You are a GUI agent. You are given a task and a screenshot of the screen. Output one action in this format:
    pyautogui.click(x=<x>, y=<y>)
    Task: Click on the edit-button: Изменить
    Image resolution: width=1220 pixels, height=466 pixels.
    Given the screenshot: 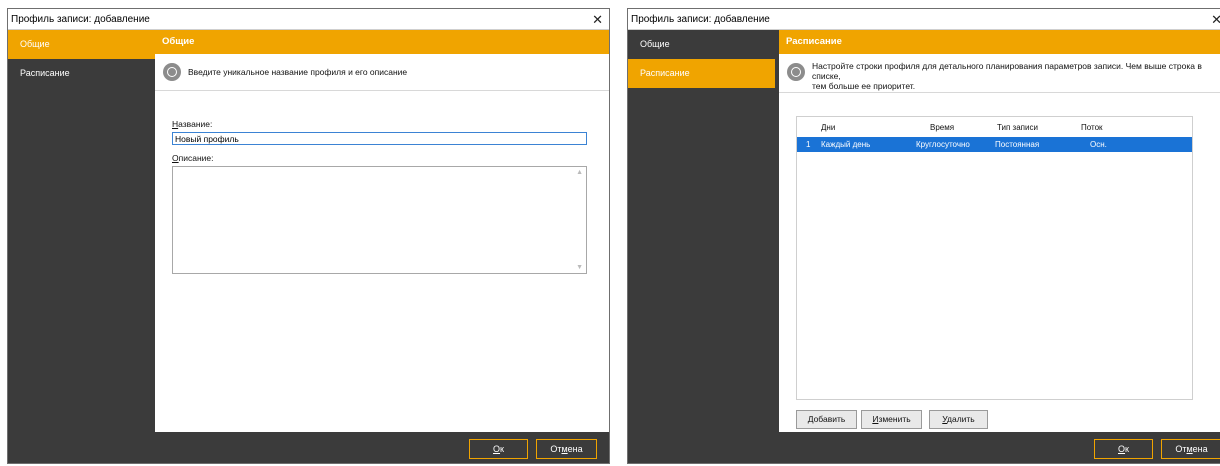 What is the action you would take?
    pyautogui.click(x=891, y=419)
    